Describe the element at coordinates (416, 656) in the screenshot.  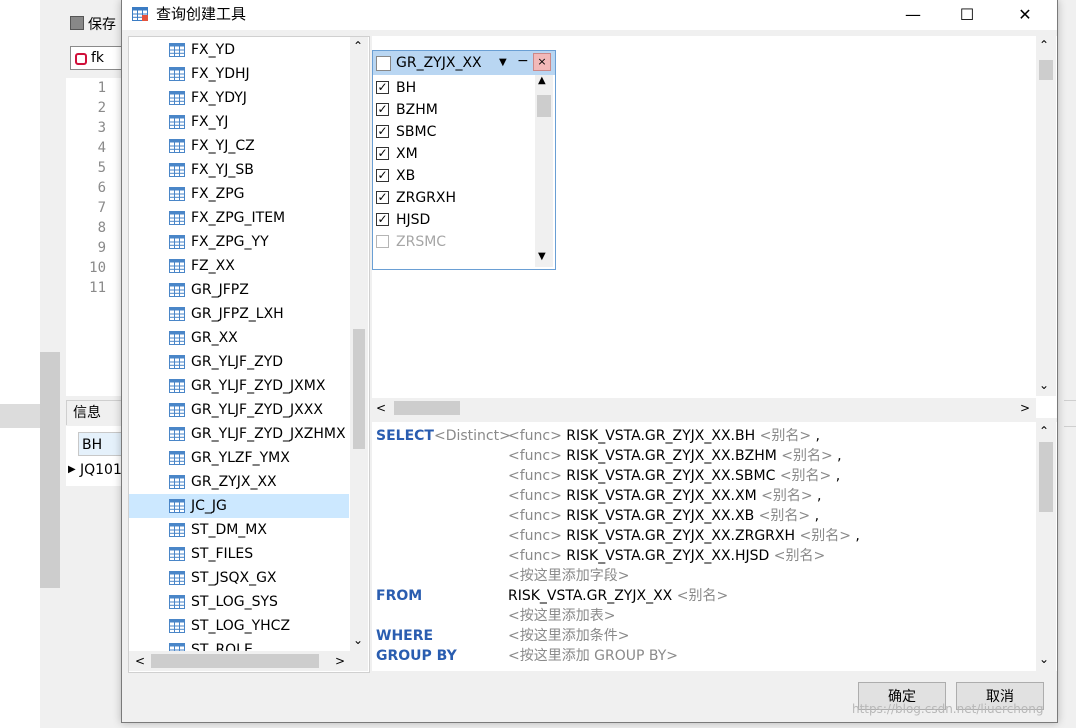
I see `groupby-keyword: GROUP BY` at that location.